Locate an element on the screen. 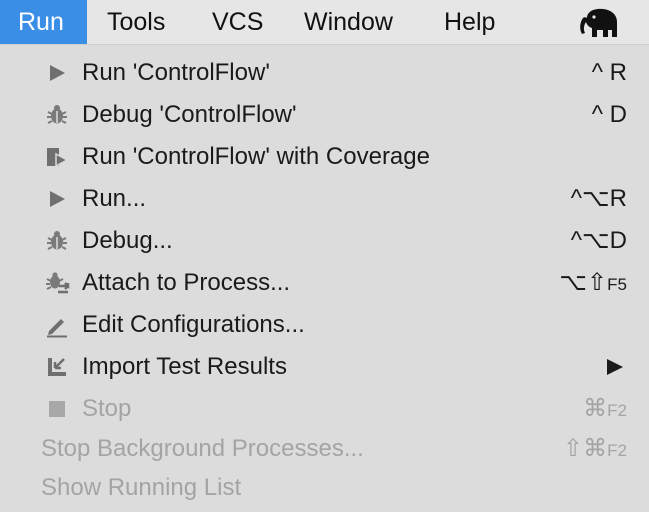 This screenshot has height=512, width=649. menu-item-show-running-list: Show Running List is located at coordinates (324, 488).